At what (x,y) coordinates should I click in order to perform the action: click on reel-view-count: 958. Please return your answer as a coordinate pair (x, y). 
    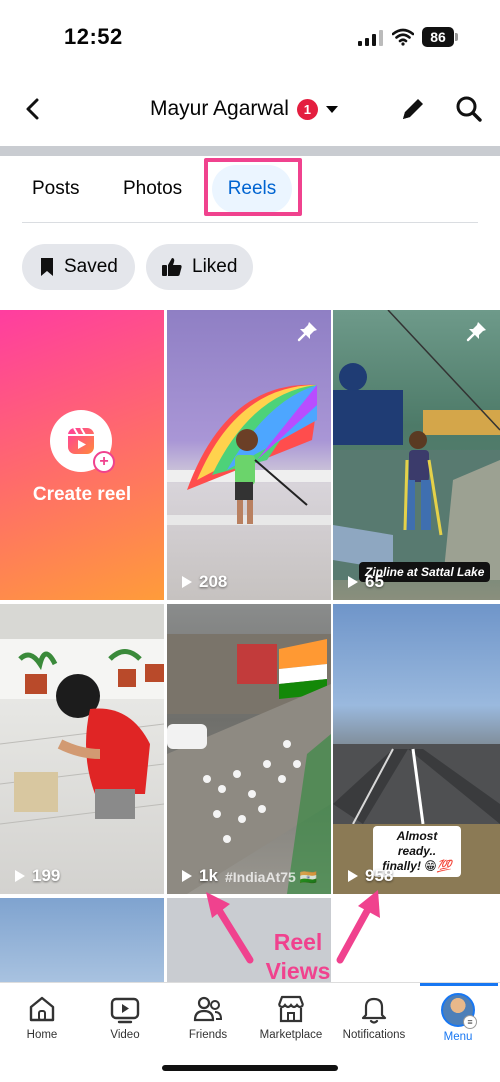
    Looking at the image, I should click on (370, 876).